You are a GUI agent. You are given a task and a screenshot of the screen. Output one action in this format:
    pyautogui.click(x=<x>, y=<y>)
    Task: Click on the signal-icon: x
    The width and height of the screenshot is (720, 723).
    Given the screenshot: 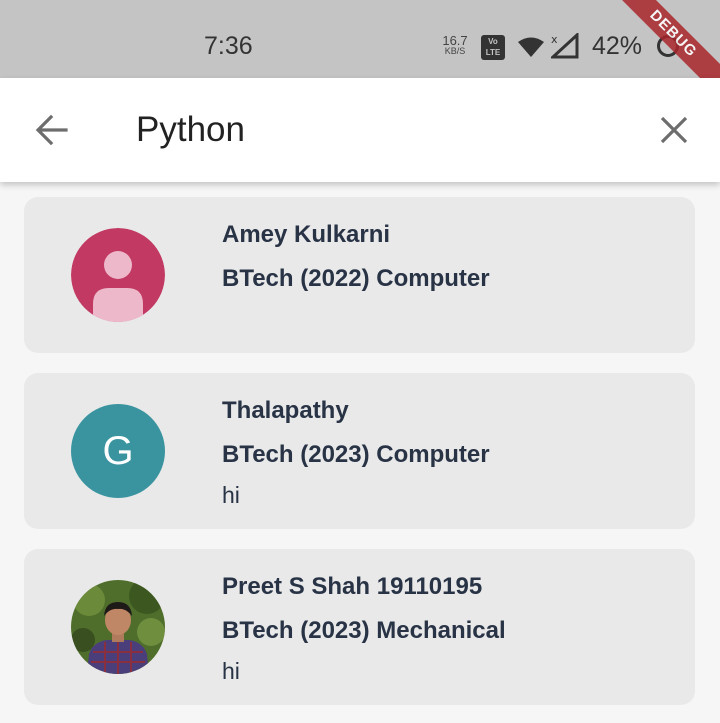 What is the action you would take?
    pyautogui.click(x=565, y=46)
    